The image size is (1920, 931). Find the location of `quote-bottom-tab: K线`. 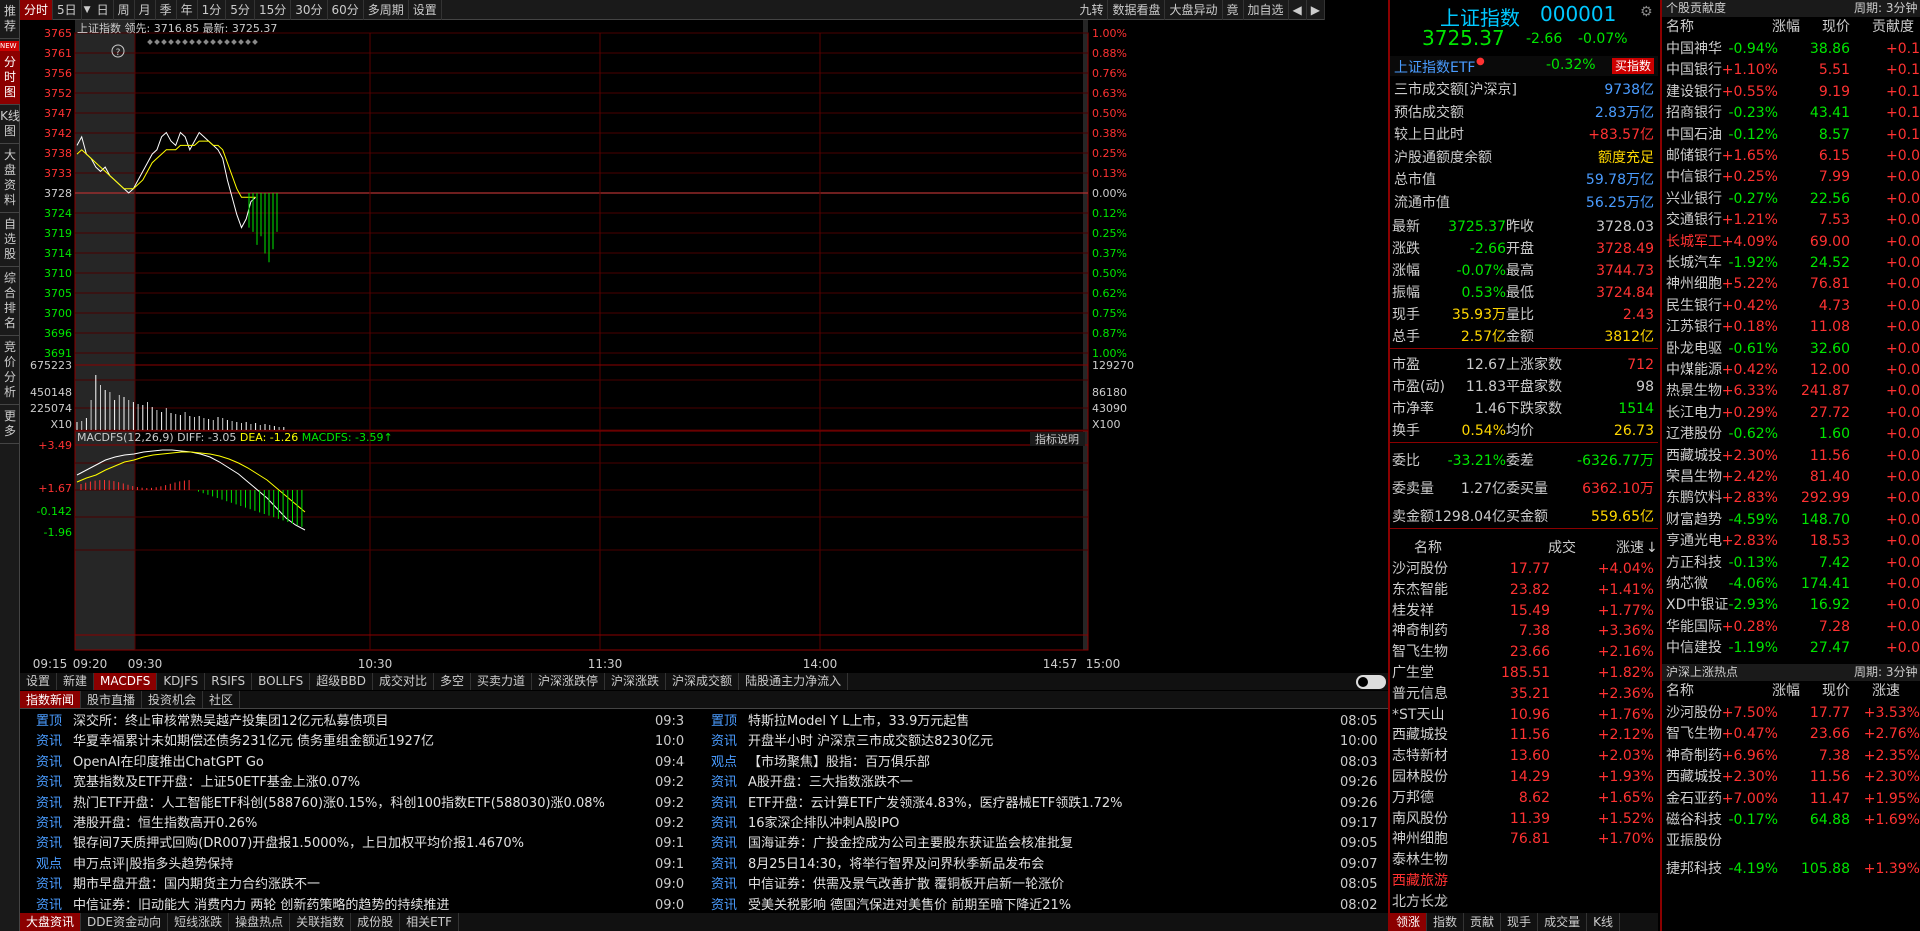

quote-bottom-tab: K线 is located at coordinates (1603, 922).